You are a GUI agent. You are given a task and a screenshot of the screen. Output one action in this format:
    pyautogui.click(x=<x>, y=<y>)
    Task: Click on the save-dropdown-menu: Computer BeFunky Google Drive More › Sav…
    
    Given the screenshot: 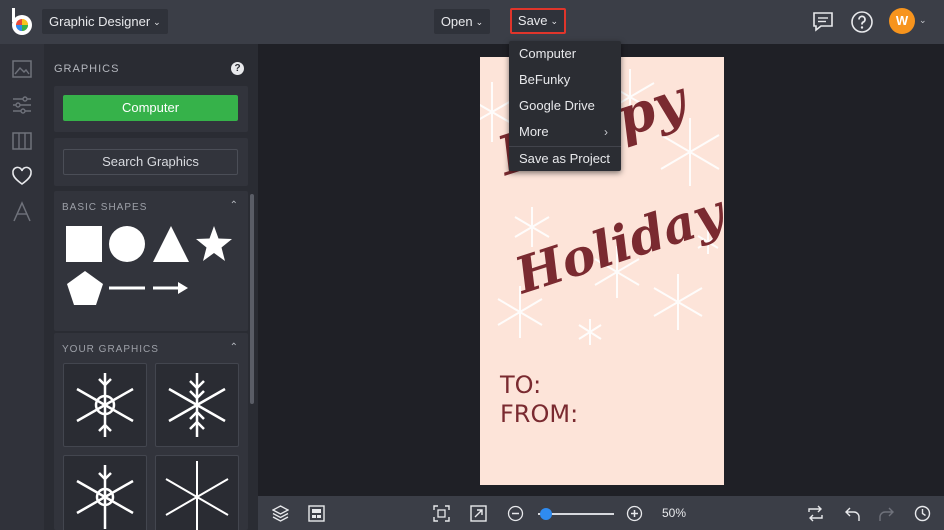 What is the action you would take?
    pyautogui.click(x=565, y=106)
    